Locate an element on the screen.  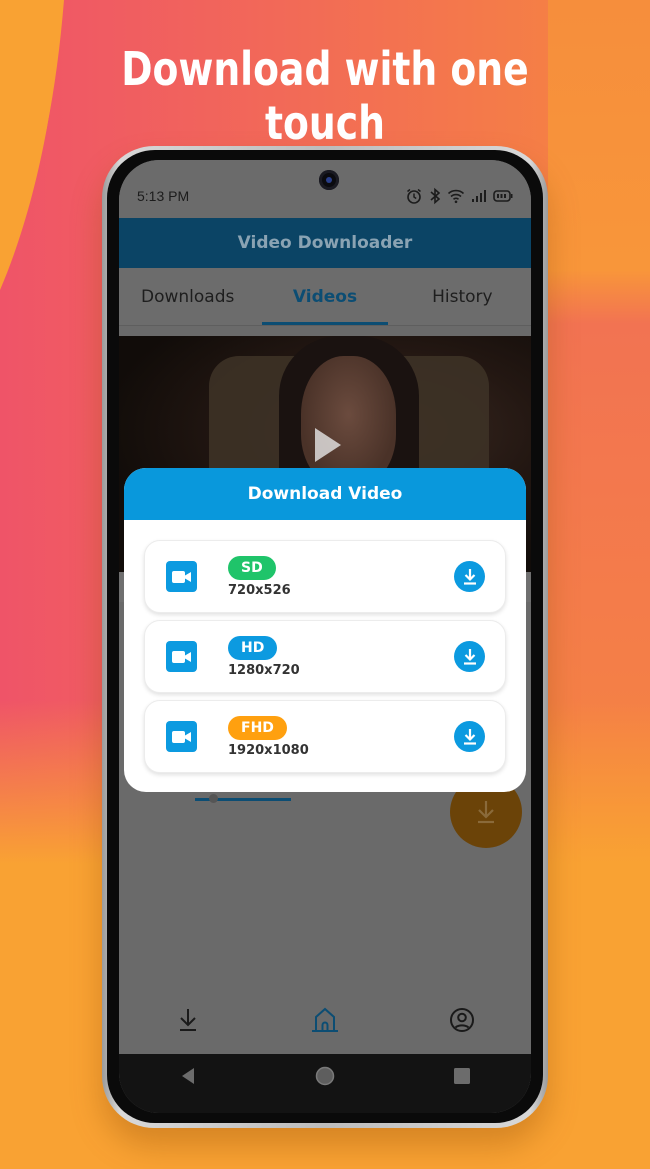
system-recents-button is located at coordinates (462, 1075).